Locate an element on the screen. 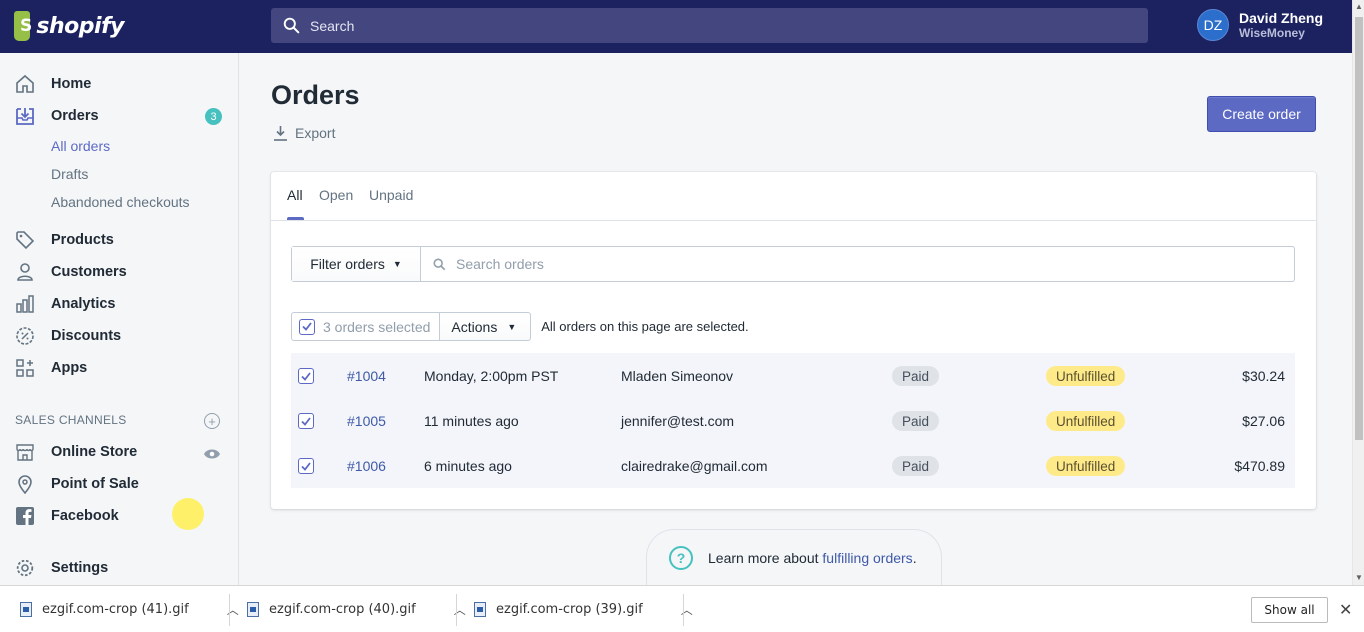 Image resolution: width=1364 pixels, height=632 pixels. sidebar-item-products: Products is located at coordinates (119, 240).